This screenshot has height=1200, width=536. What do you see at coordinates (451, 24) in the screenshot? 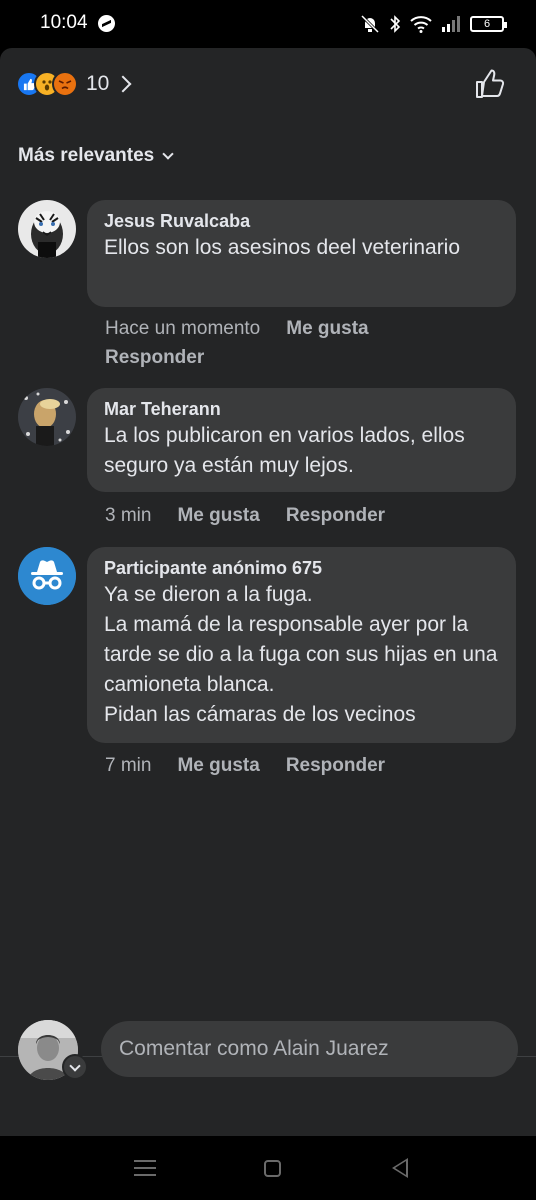
I see `signal-icon` at bounding box center [451, 24].